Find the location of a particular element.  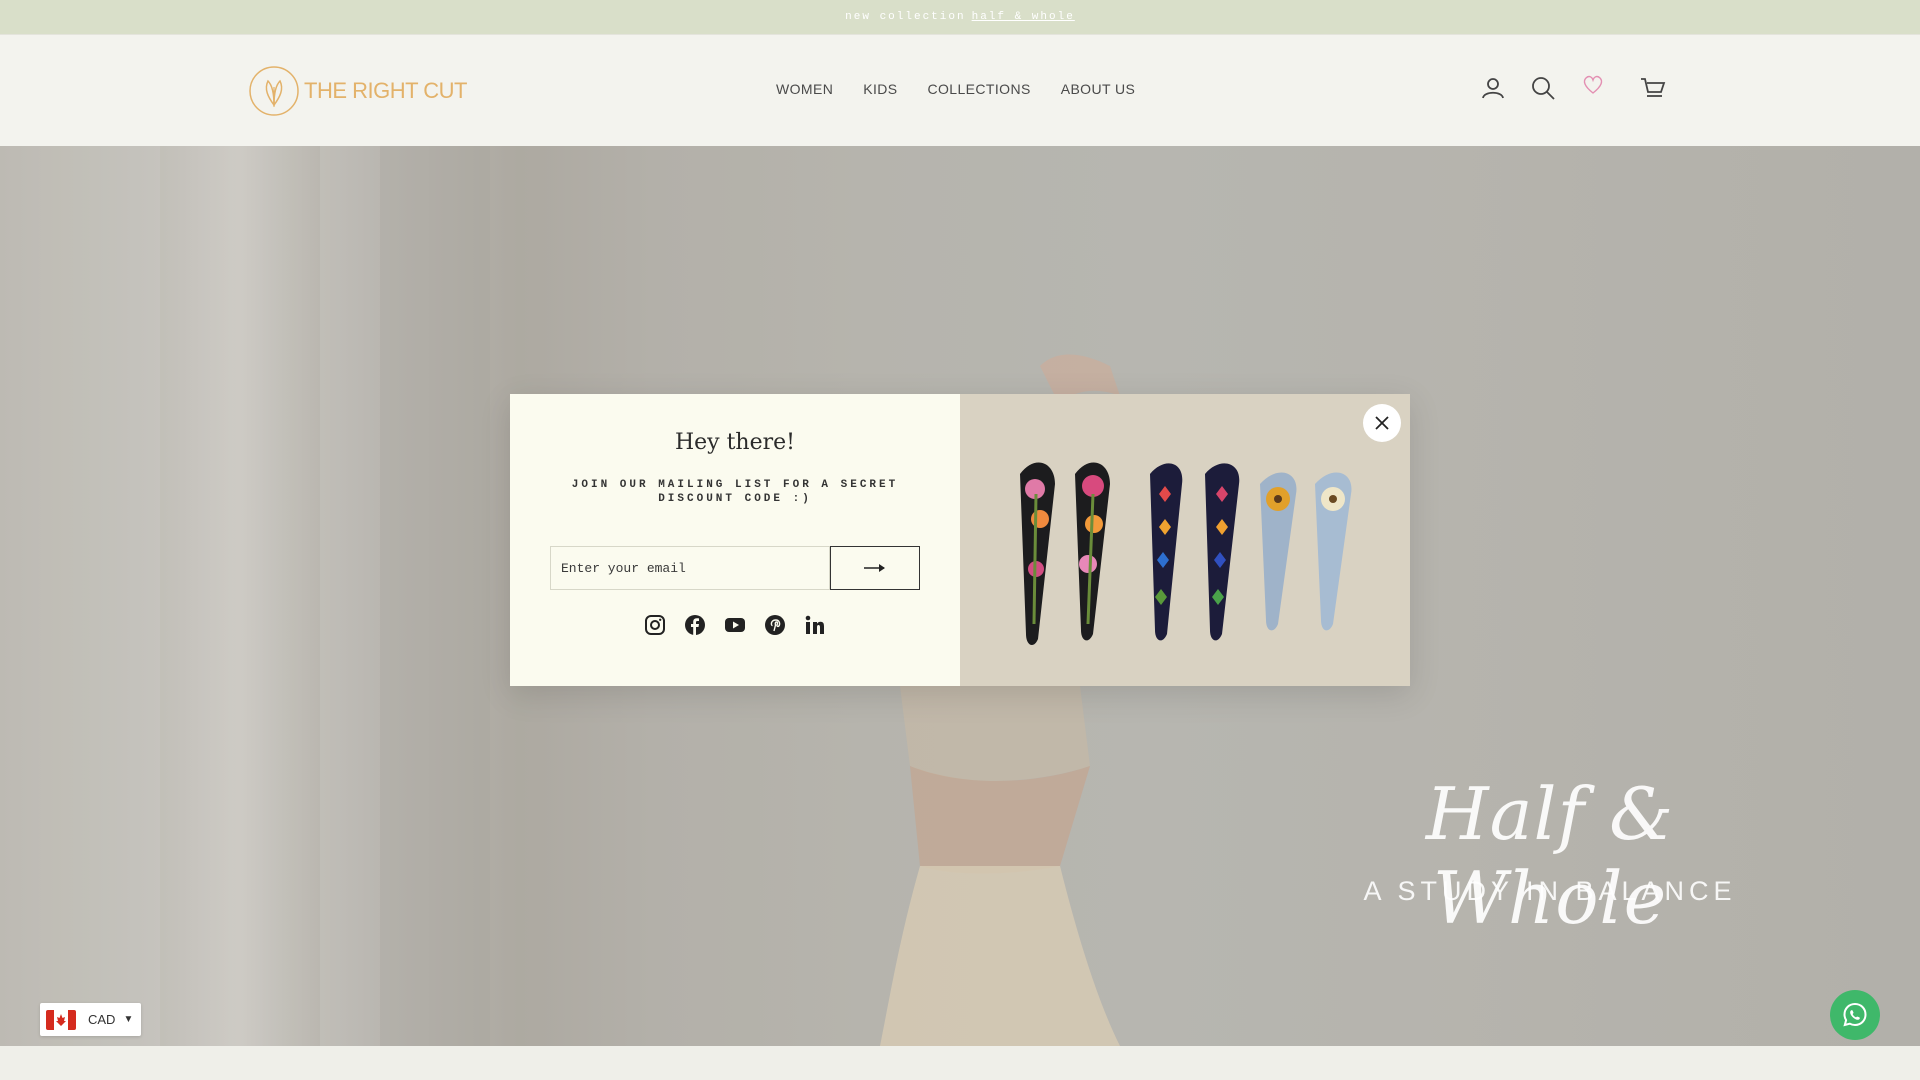

facebook-icon is located at coordinates (695, 625).